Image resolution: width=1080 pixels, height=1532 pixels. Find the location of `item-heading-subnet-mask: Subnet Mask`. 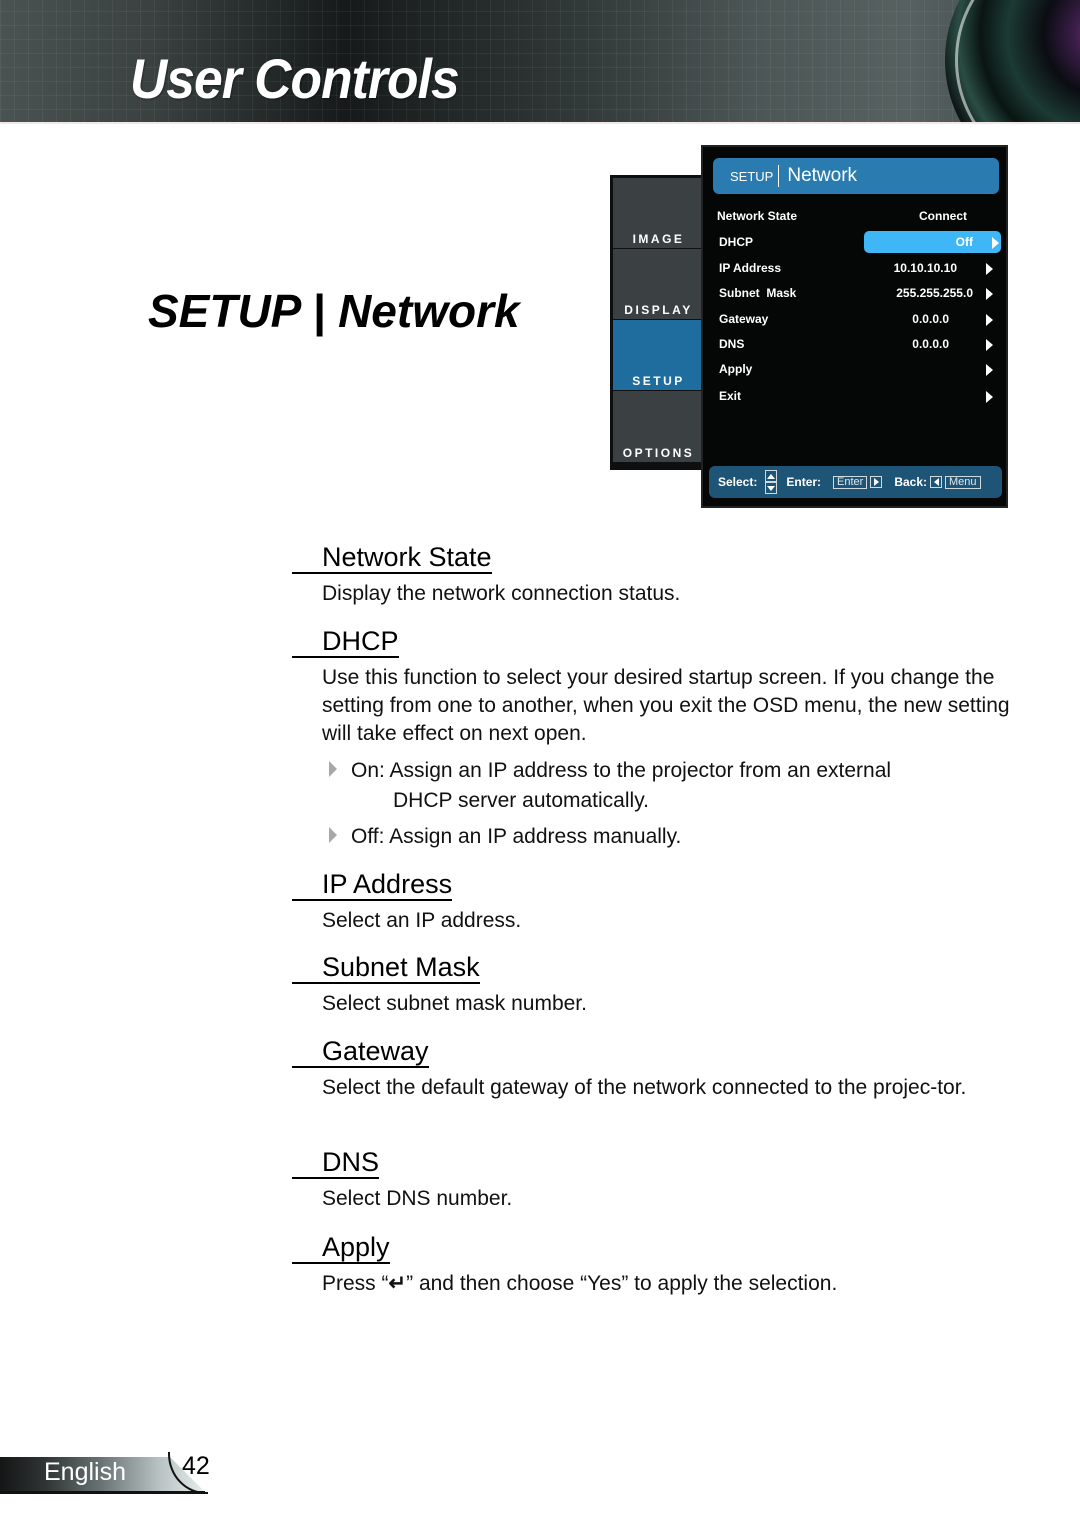

item-heading-subnet-mask: Subnet Mask is located at coordinates (386, 968).